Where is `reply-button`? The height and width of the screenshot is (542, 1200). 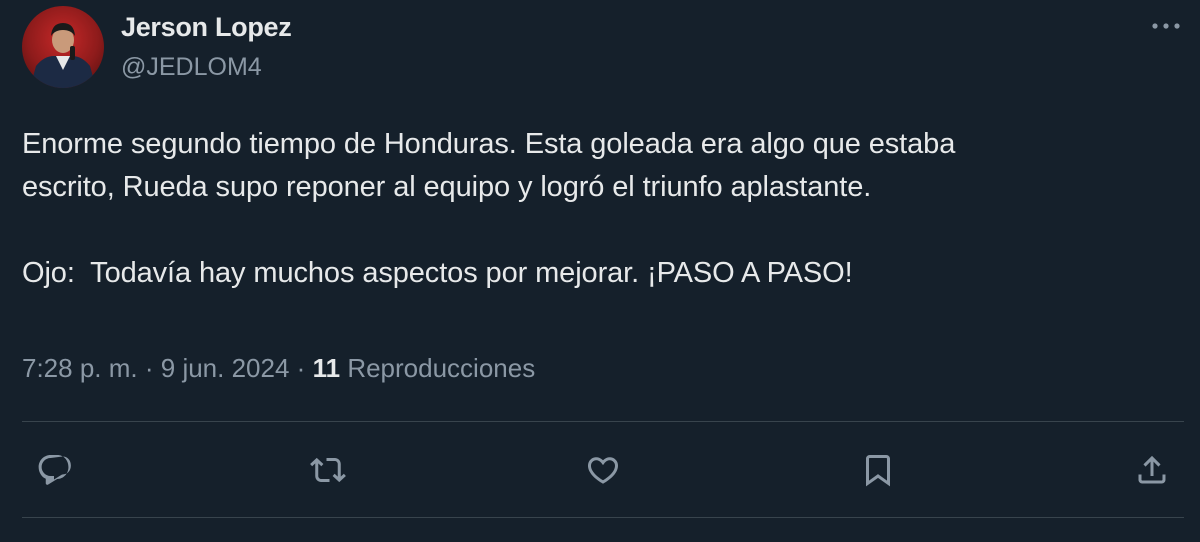 reply-button is located at coordinates (54, 470).